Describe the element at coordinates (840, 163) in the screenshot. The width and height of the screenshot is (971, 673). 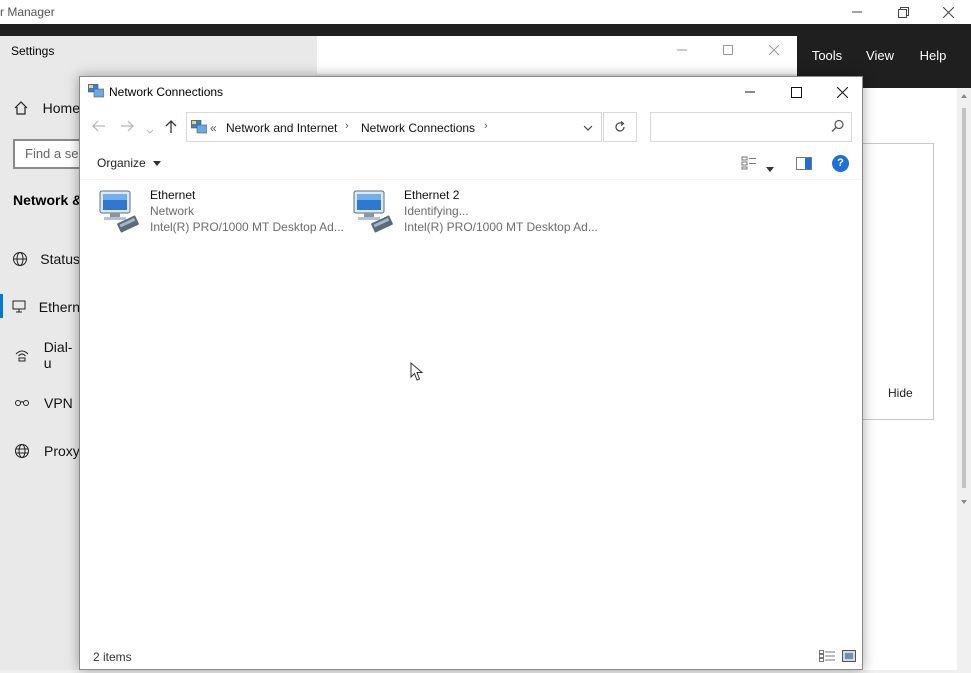
I see `help-button: ?` at that location.